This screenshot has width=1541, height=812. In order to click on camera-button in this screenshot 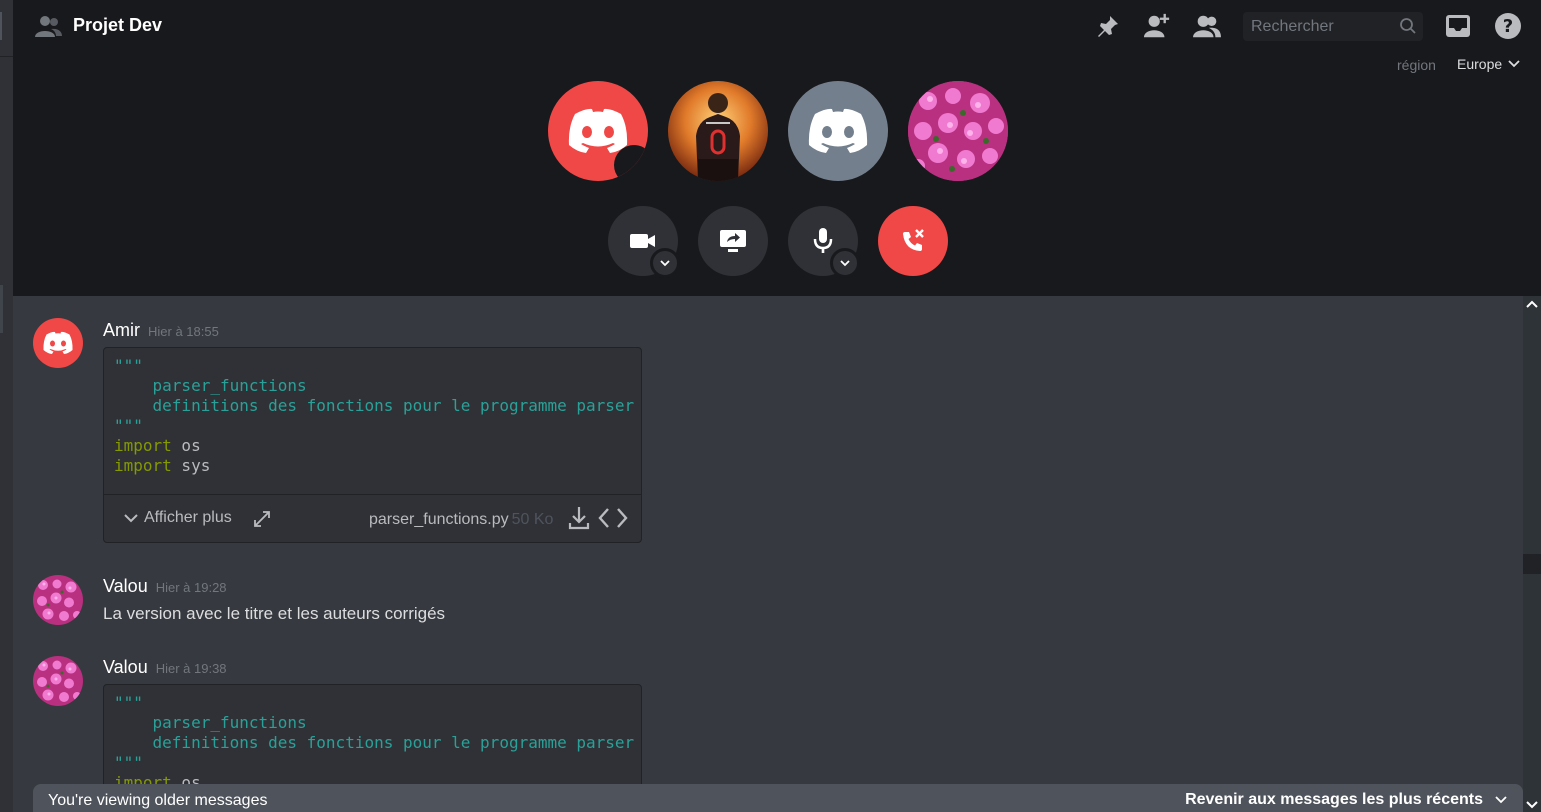, I will do `click(644, 242)`.